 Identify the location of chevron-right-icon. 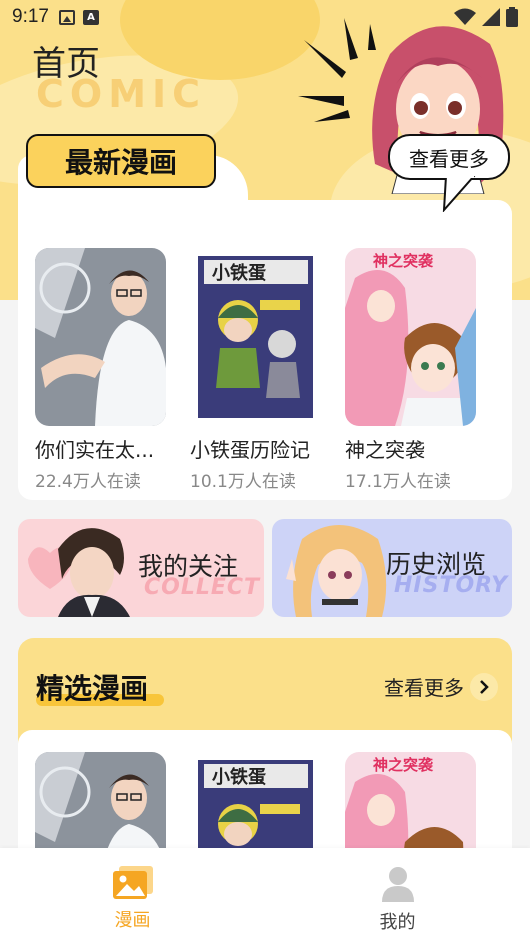
(484, 686).